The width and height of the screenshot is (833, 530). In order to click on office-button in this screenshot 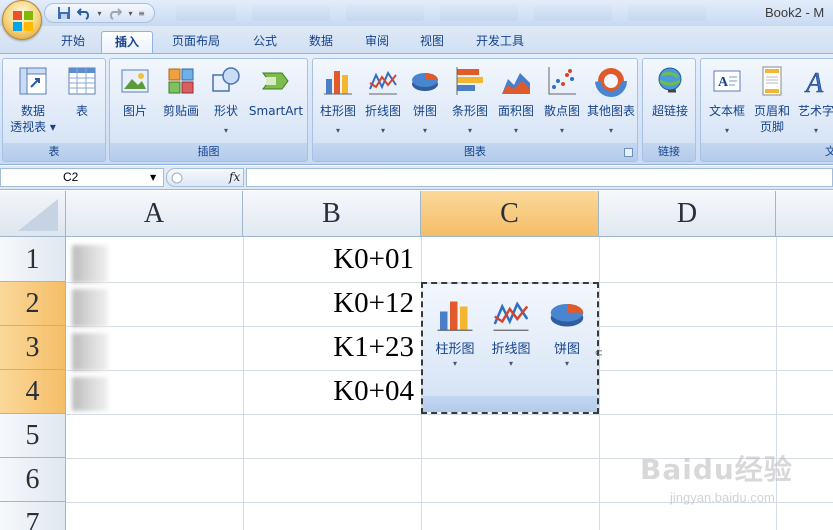, I will do `click(22, 20)`.